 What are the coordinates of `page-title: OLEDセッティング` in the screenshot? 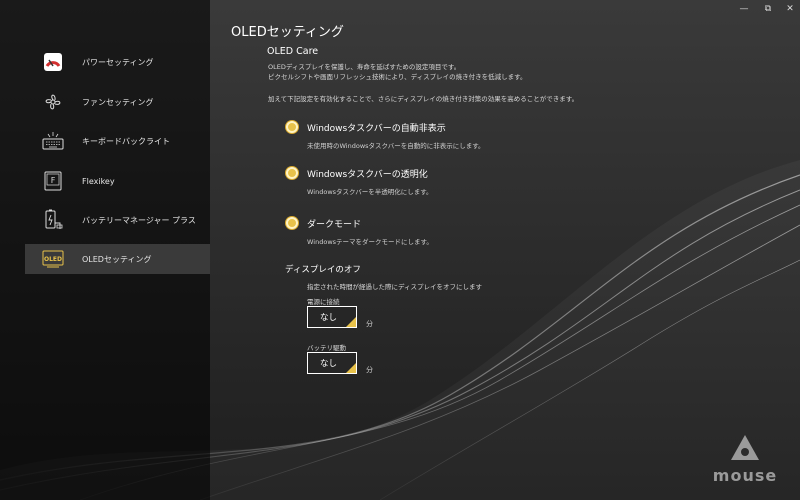 It's located at (287, 32).